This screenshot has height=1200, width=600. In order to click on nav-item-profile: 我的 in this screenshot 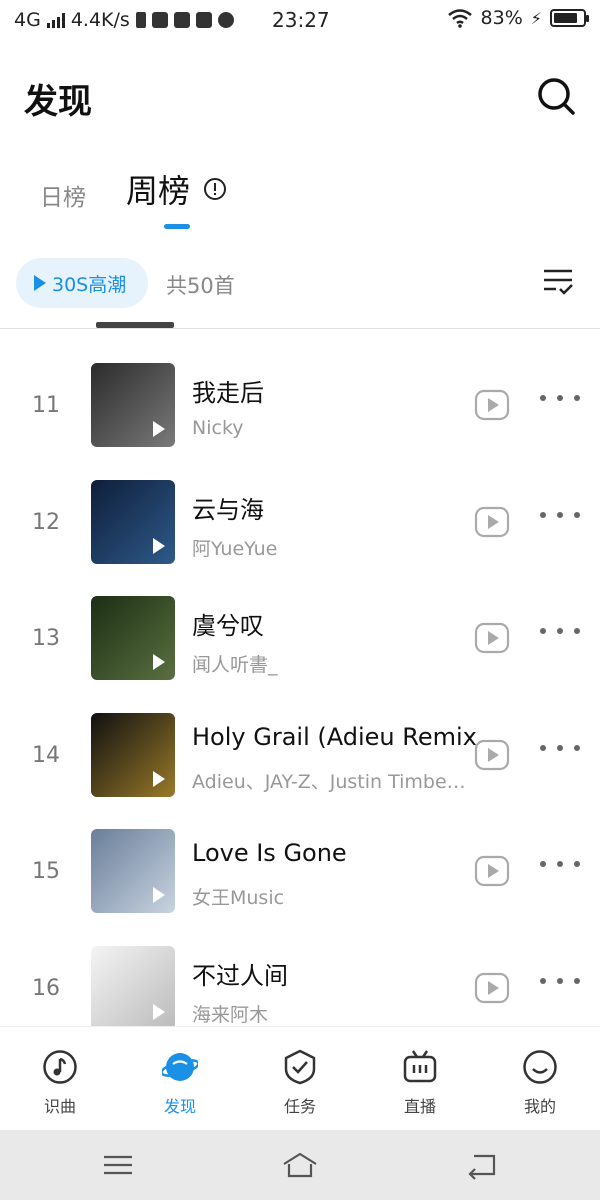, I will do `click(540, 1079)`.